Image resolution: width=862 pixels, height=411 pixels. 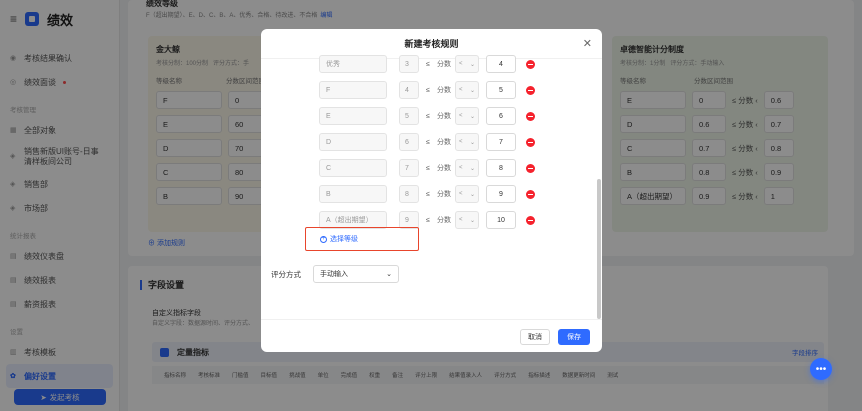 I want to click on score-method-row: 评分方式 手动输入 ⌄, so click(x=335, y=274).